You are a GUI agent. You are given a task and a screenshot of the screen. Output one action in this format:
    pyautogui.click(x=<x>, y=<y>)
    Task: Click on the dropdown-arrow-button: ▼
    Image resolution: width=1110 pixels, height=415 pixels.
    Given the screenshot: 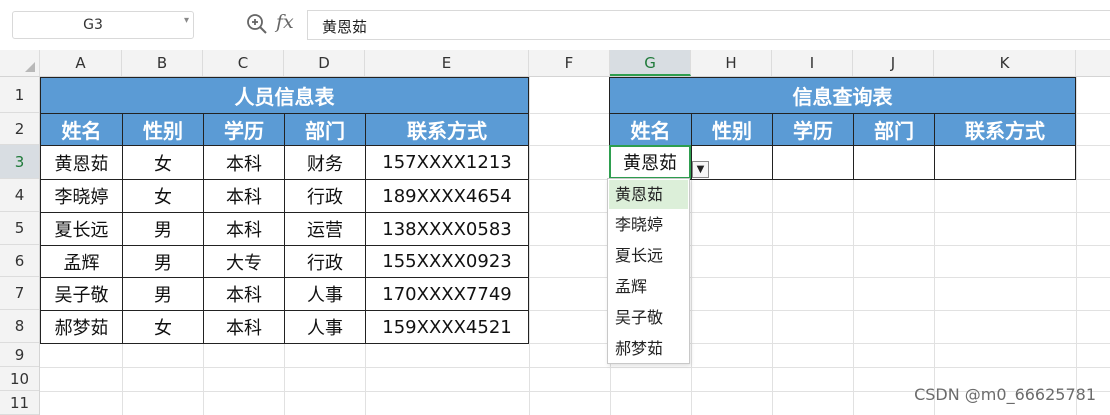 What is the action you would take?
    pyautogui.click(x=700, y=169)
    